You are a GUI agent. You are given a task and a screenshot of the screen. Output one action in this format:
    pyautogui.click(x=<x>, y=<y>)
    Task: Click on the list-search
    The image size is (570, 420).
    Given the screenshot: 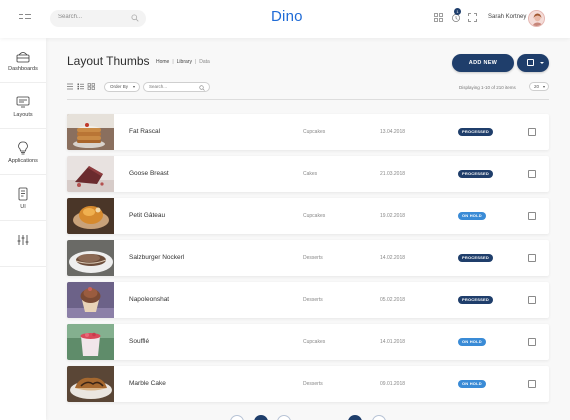 What is the action you would take?
    pyautogui.click(x=176, y=87)
    